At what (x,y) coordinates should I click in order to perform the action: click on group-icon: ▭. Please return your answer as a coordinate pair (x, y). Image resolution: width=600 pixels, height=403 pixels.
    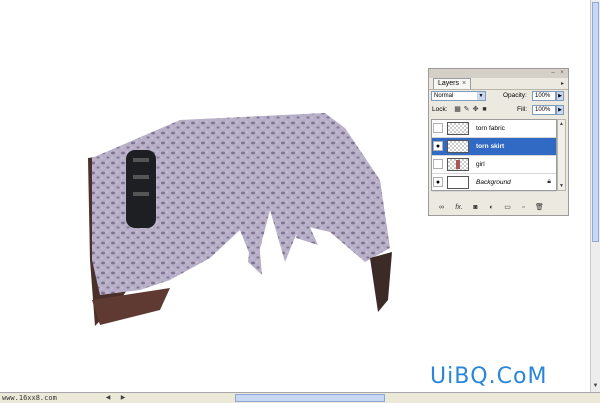
    Looking at the image, I should click on (507, 207).